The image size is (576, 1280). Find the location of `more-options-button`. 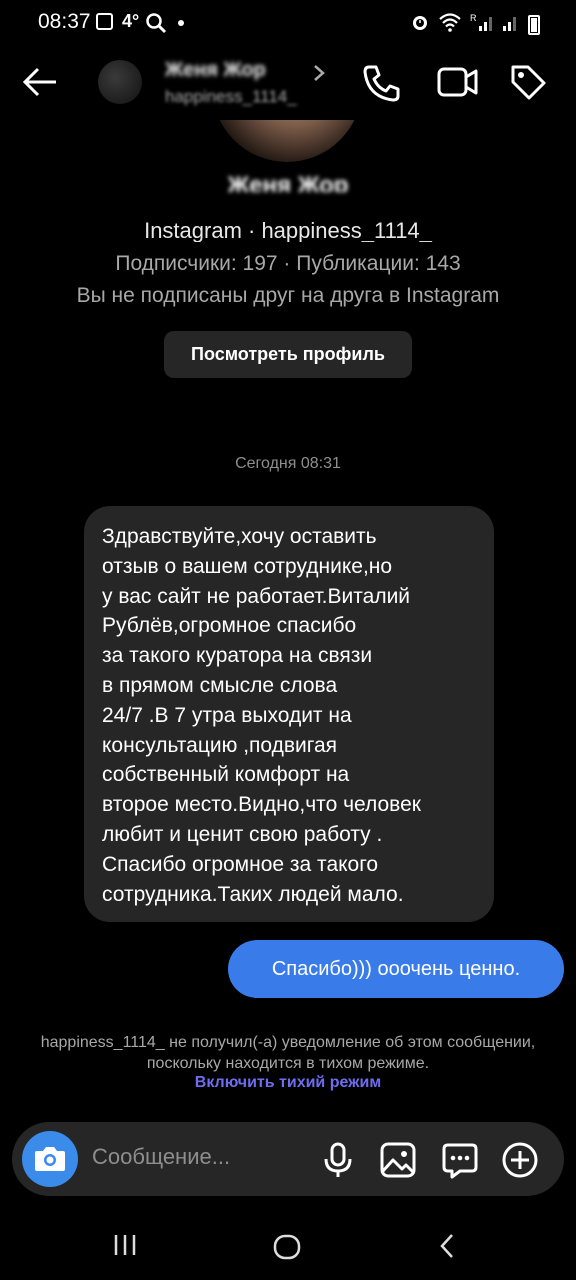

more-options-button is located at coordinates (520, 1162).